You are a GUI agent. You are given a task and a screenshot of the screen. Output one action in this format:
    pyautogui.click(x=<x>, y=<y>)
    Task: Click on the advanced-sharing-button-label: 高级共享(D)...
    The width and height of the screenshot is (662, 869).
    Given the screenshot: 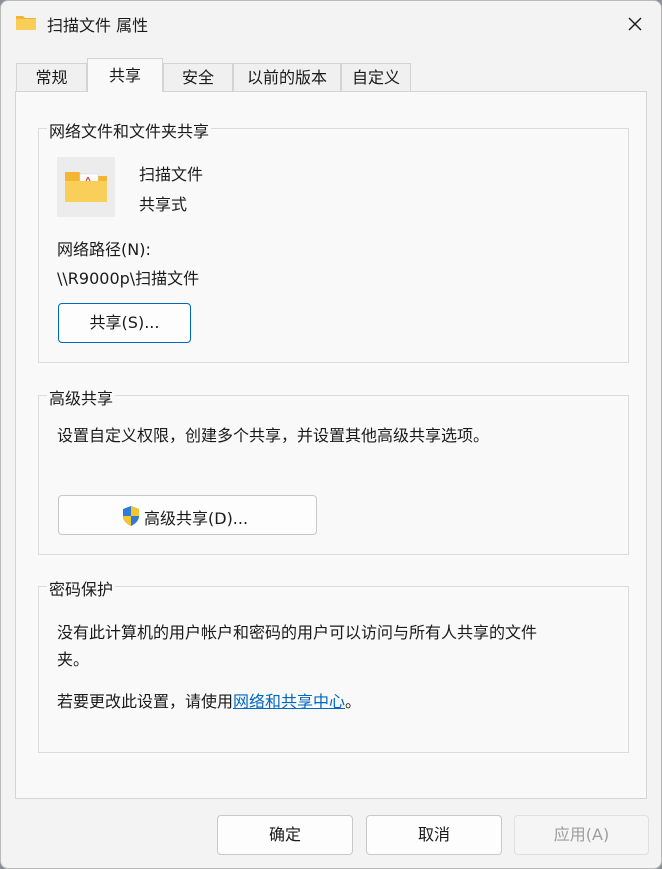 What is the action you would take?
    pyautogui.click(x=196, y=518)
    